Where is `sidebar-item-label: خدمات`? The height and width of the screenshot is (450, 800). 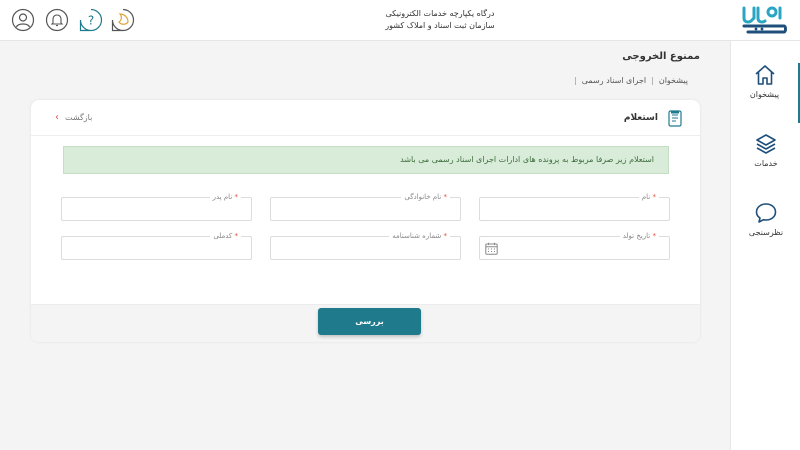 sidebar-item-label: خدمات is located at coordinates (766, 163).